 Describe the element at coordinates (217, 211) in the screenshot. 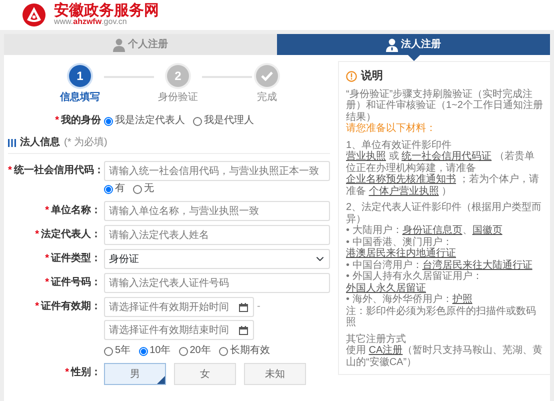

I see `text-field: 请输入单位名称，与营业执照一致` at that location.